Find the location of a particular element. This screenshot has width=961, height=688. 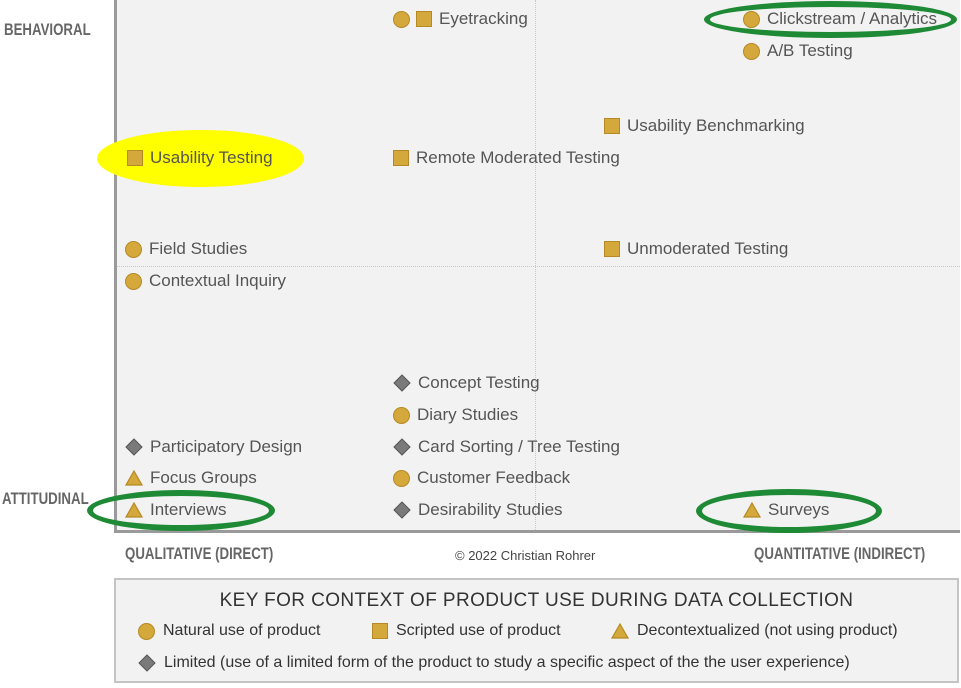

legend-item-circle: Natural use of product is located at coordinates (229, 631).